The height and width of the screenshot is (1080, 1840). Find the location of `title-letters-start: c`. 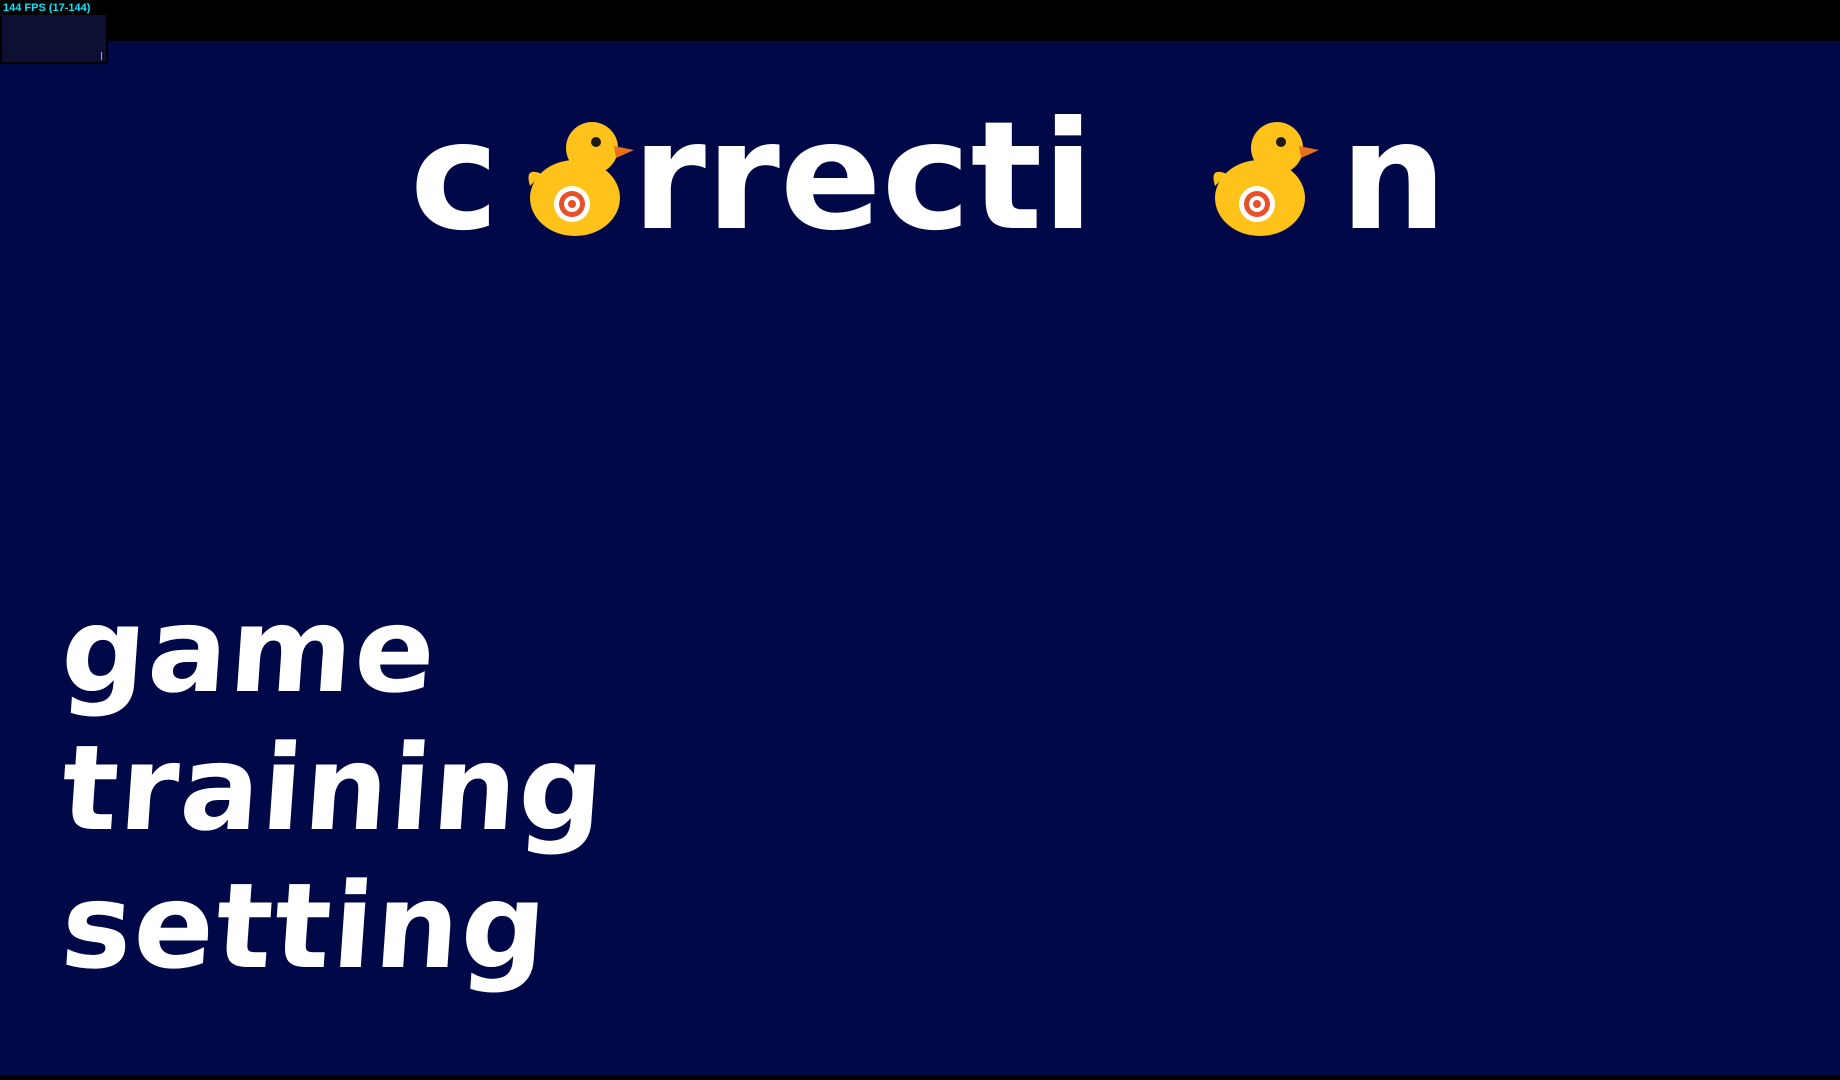

title-letters-start: c is located at coordinates (454, 176).